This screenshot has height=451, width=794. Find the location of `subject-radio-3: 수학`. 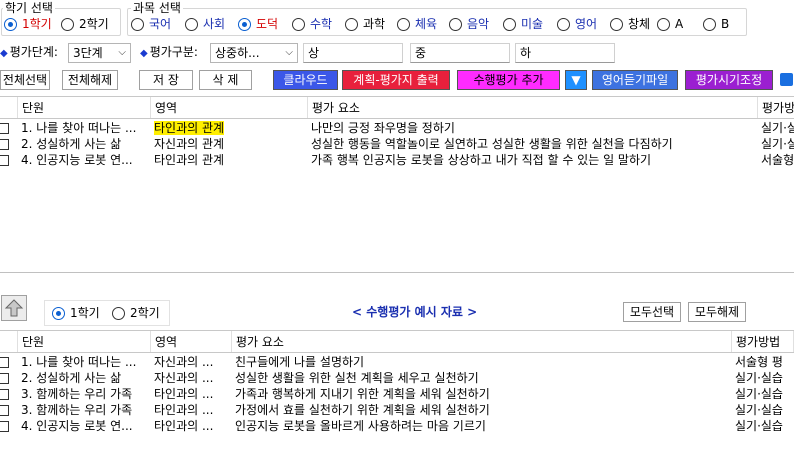

subject-radio-3: 수학 is located at coordinates (312, 24).